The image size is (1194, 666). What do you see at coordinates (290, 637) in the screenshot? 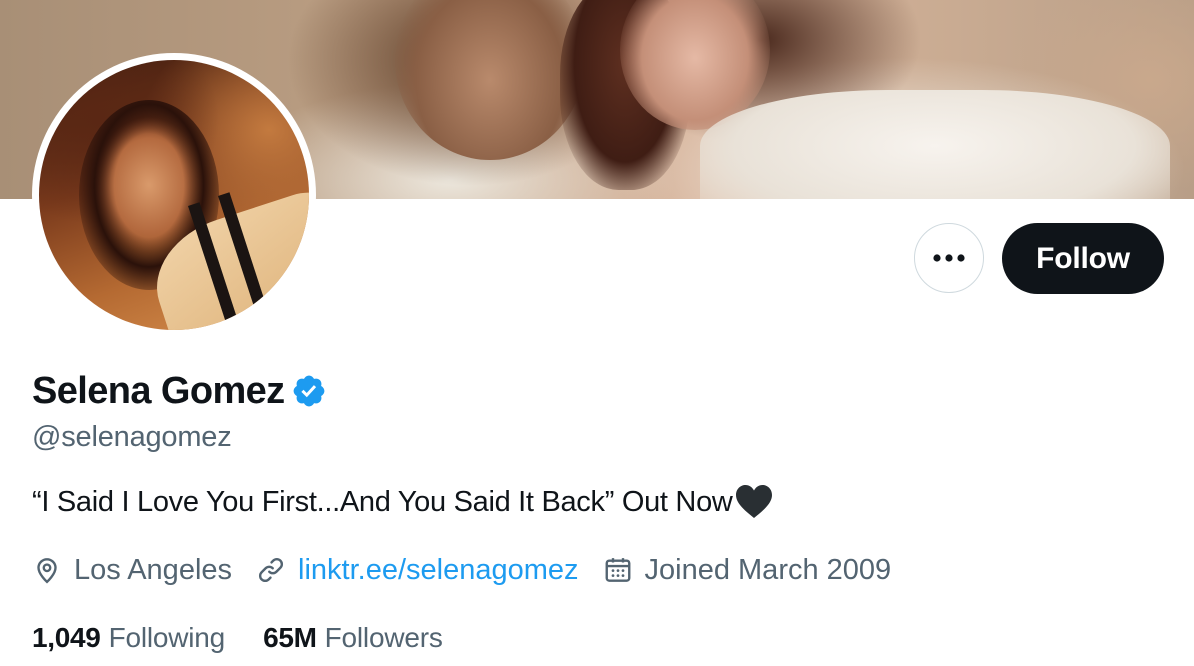
I see `followers-count: 65M` at bounding box center [290, 637].